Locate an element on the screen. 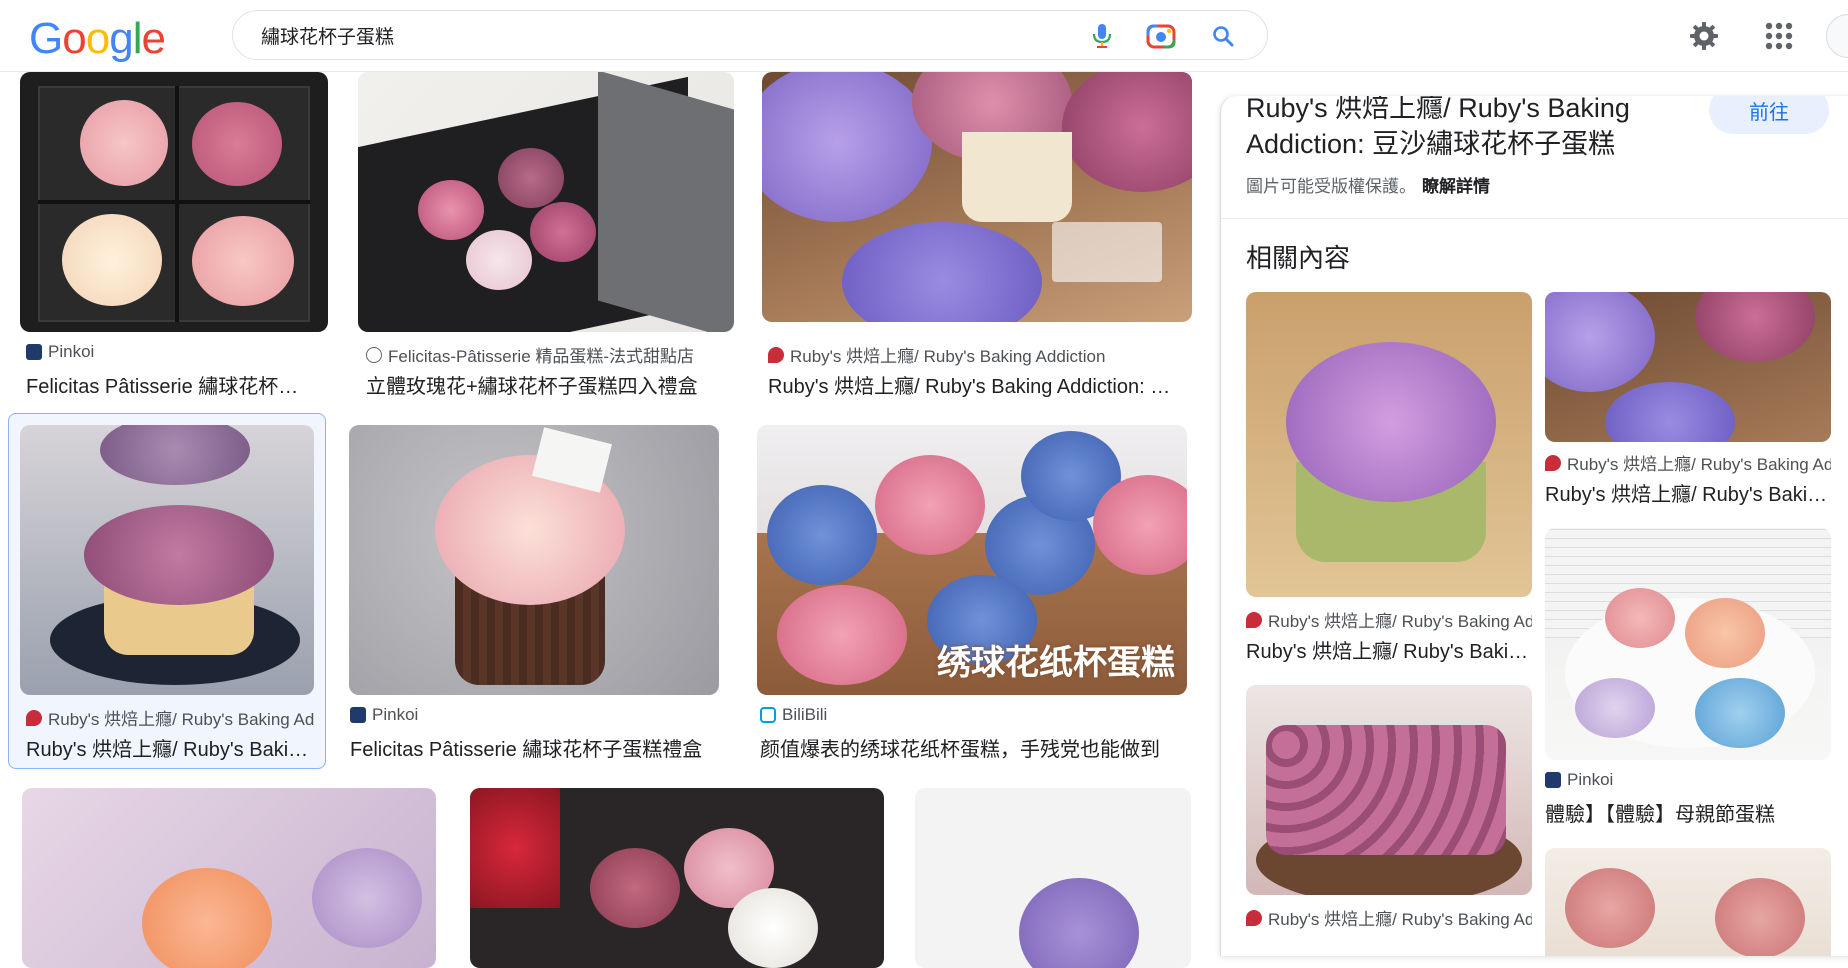 This screenshot has width=1848, height=968. result-title: 立體玫瑰花+繡球花杯子蛋糕四入禮盒 is located at coordinates (539, 384).